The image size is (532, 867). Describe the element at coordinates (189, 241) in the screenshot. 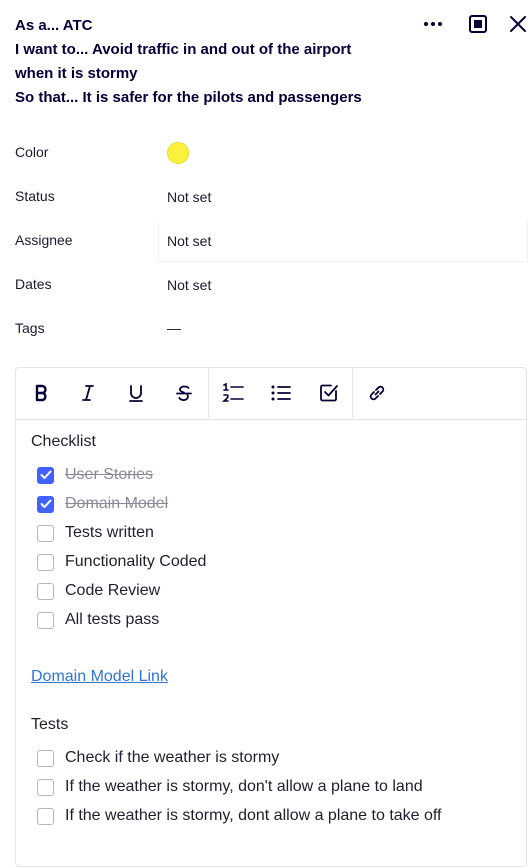

I see `assignee-value: Not set` at that location.